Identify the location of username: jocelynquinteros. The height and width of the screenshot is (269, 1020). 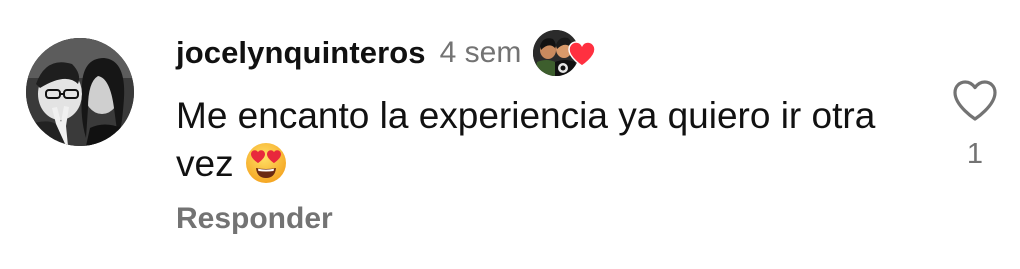
(301, 53).